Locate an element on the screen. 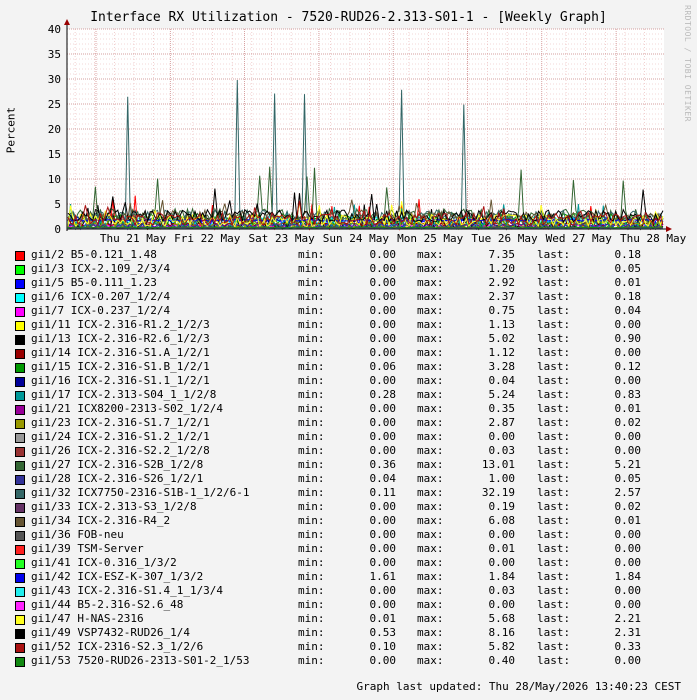 The image size is (697, 700). rrdtool-watermark-box: RRDTOOL / TOBI OETIKER is located at coordinates (685, 65).